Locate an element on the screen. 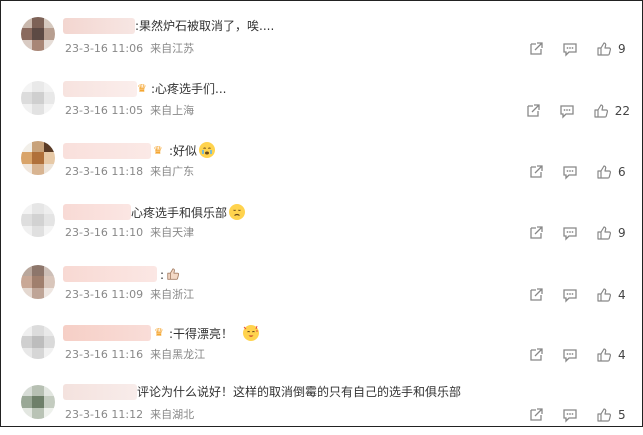 The height and width of the screenshot is (435, 643). comment-location: 来自上海 is located at coordinates (172, 110).